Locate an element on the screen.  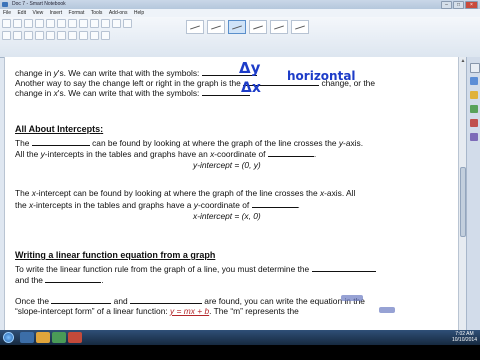
line-tool is located at coordinates (50, 35).